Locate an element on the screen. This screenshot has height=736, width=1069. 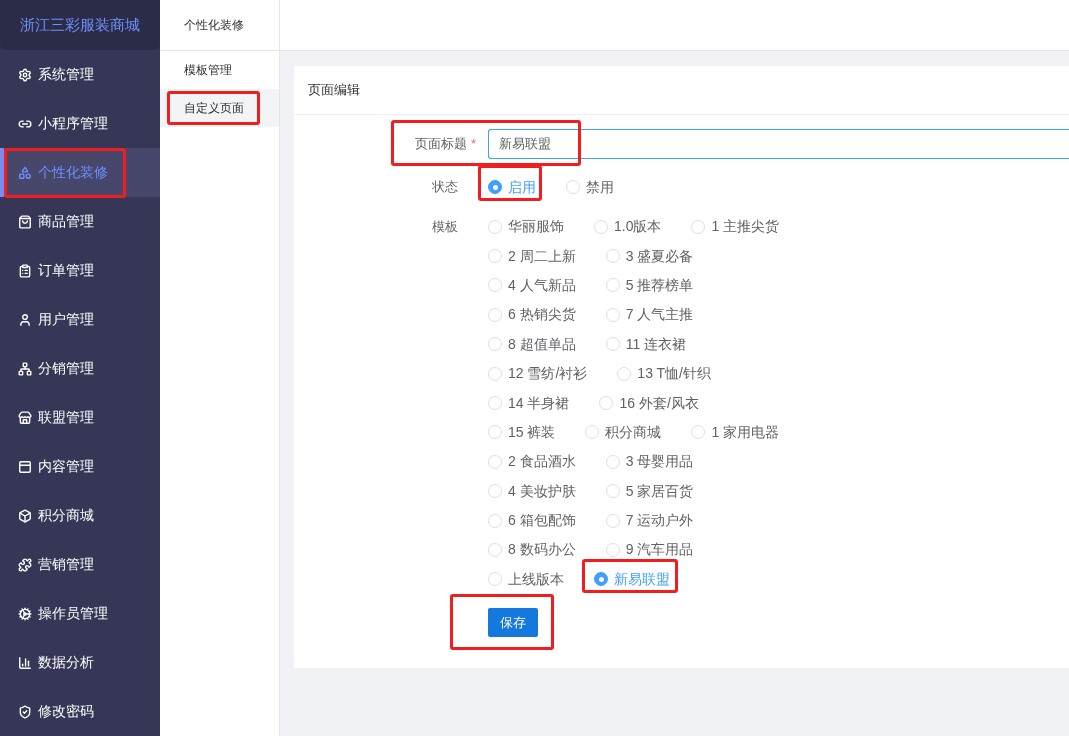
radio-option: 4 美妆护肤 is located at coordinates (532, 491).